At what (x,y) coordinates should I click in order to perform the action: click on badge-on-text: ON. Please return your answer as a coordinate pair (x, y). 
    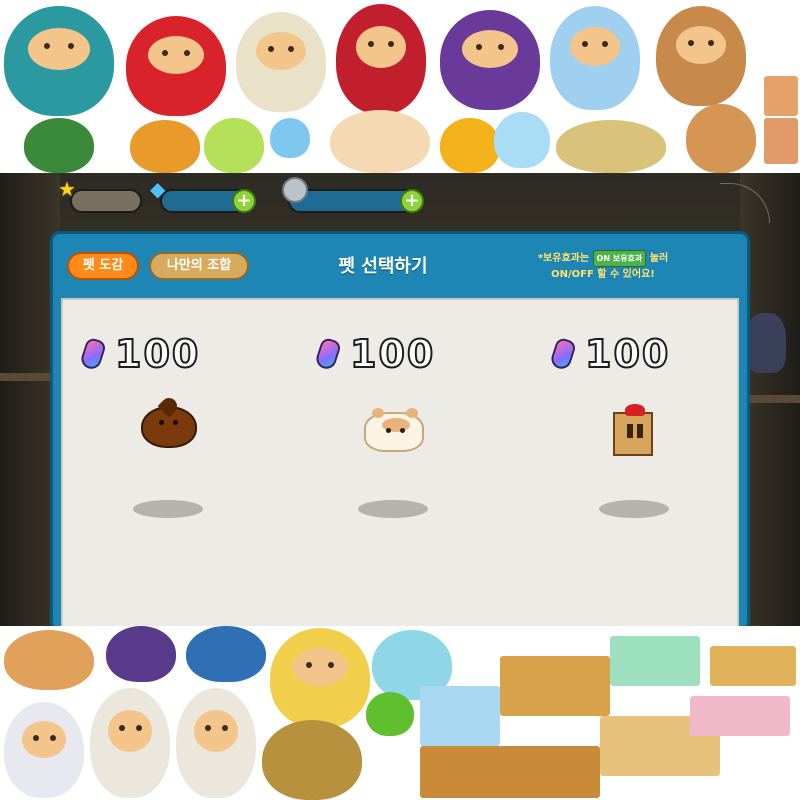
    Looking at the image, I should click on (603, 258).